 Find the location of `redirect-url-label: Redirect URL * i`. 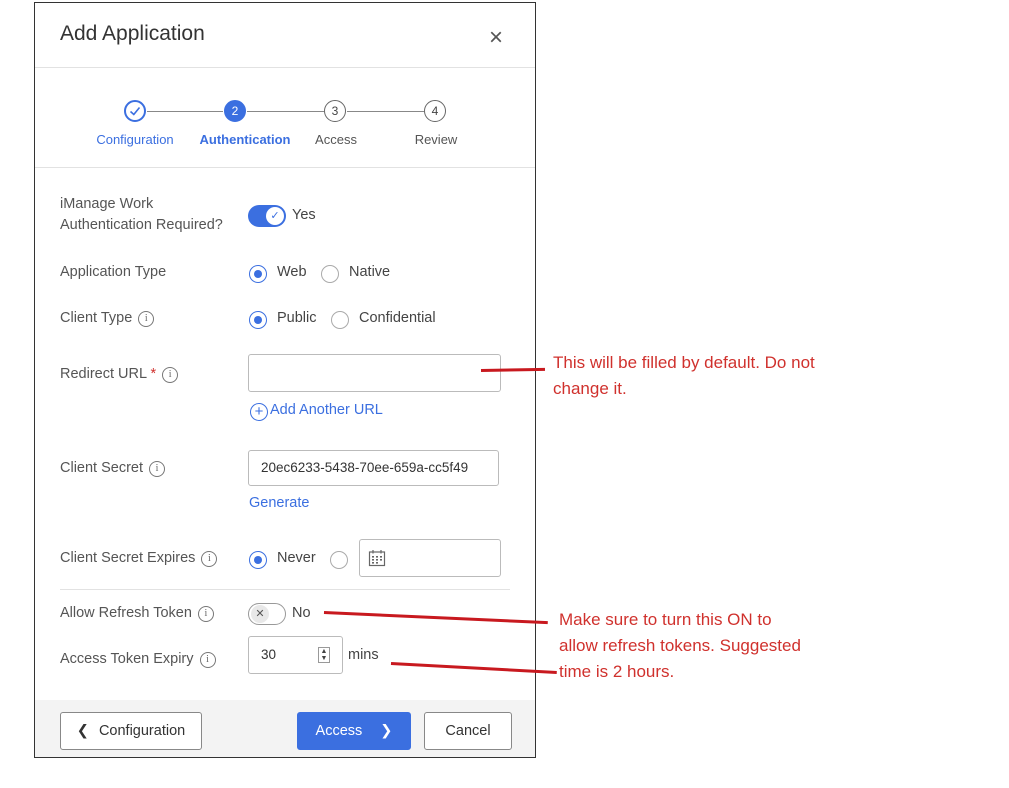

redirect-url-label: Redirect URL * i is located at coordinates (119, 374).